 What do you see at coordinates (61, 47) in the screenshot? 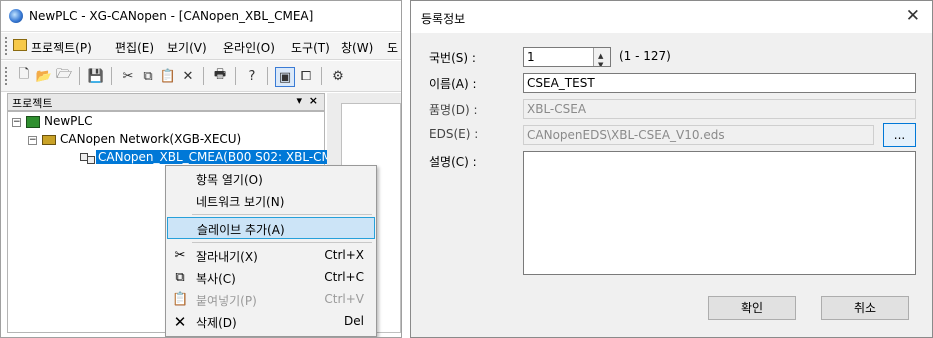
I see `menu-project: 프로젝트(P)` at bounding box center [61, 47].